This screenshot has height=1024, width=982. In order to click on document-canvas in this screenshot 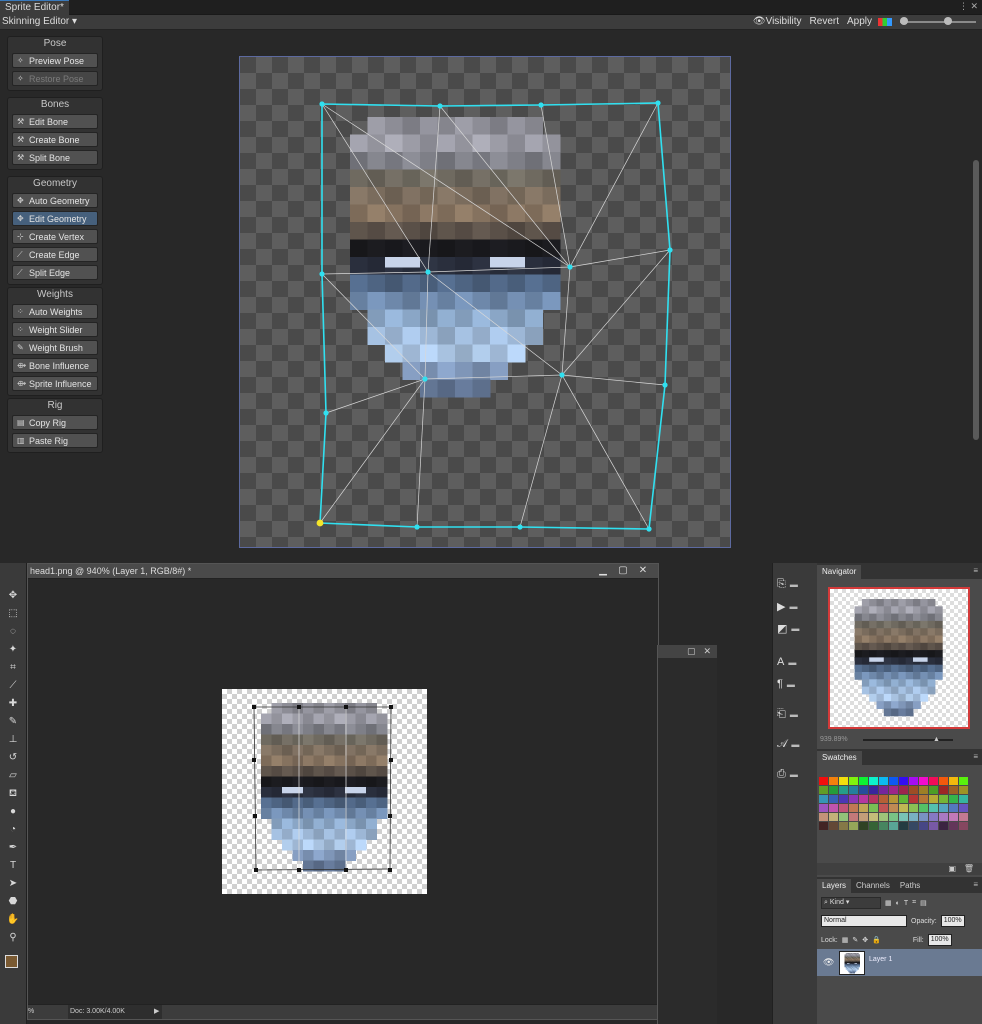, I will do `click(324, 791)`.